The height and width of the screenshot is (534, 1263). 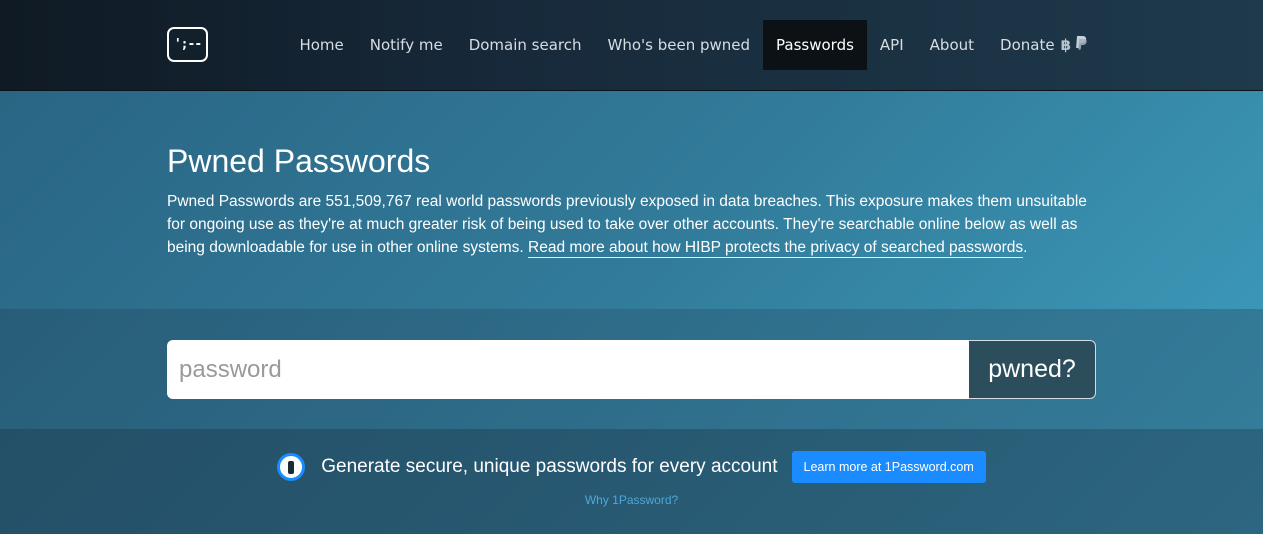 What do you see at coordinates (568, 369) in the screenshot?
I see `password-input` at bounding box center [568, 369].